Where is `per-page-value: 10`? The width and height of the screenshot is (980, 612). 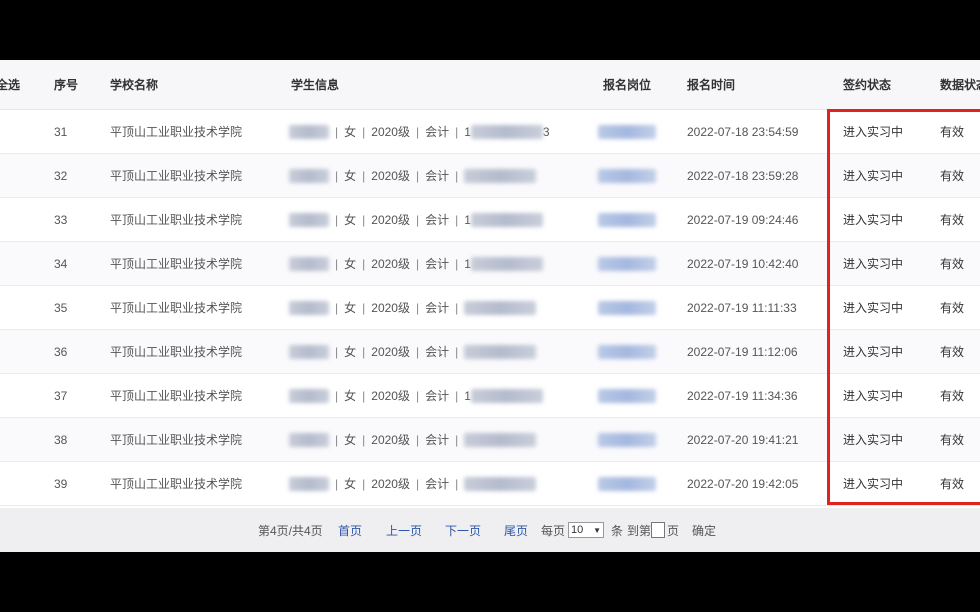 per-page-value: 10 is located at coordinates (577, 530).